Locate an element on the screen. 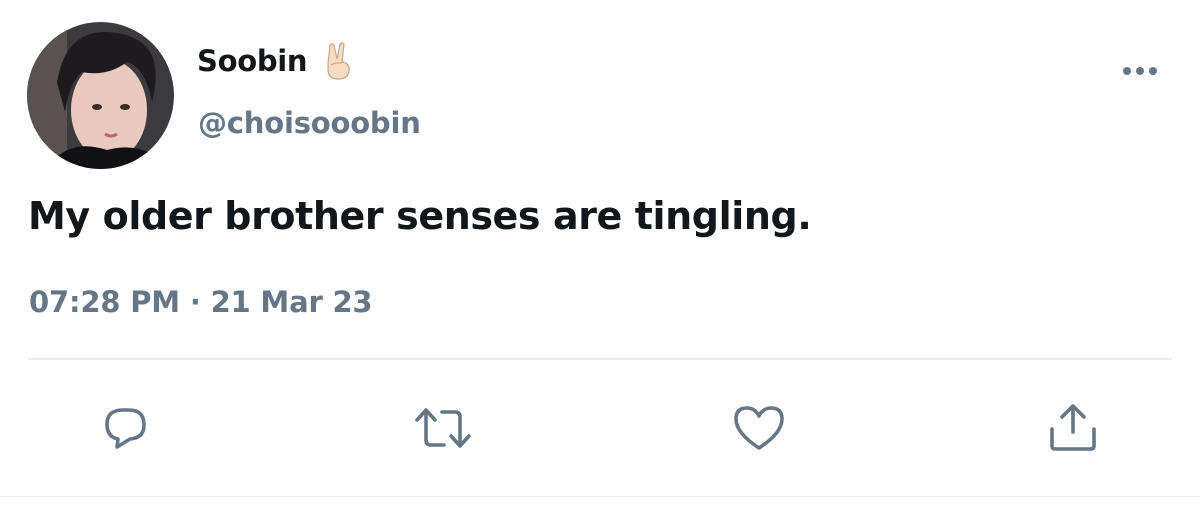  like-button is located at coordinates (758, 428).